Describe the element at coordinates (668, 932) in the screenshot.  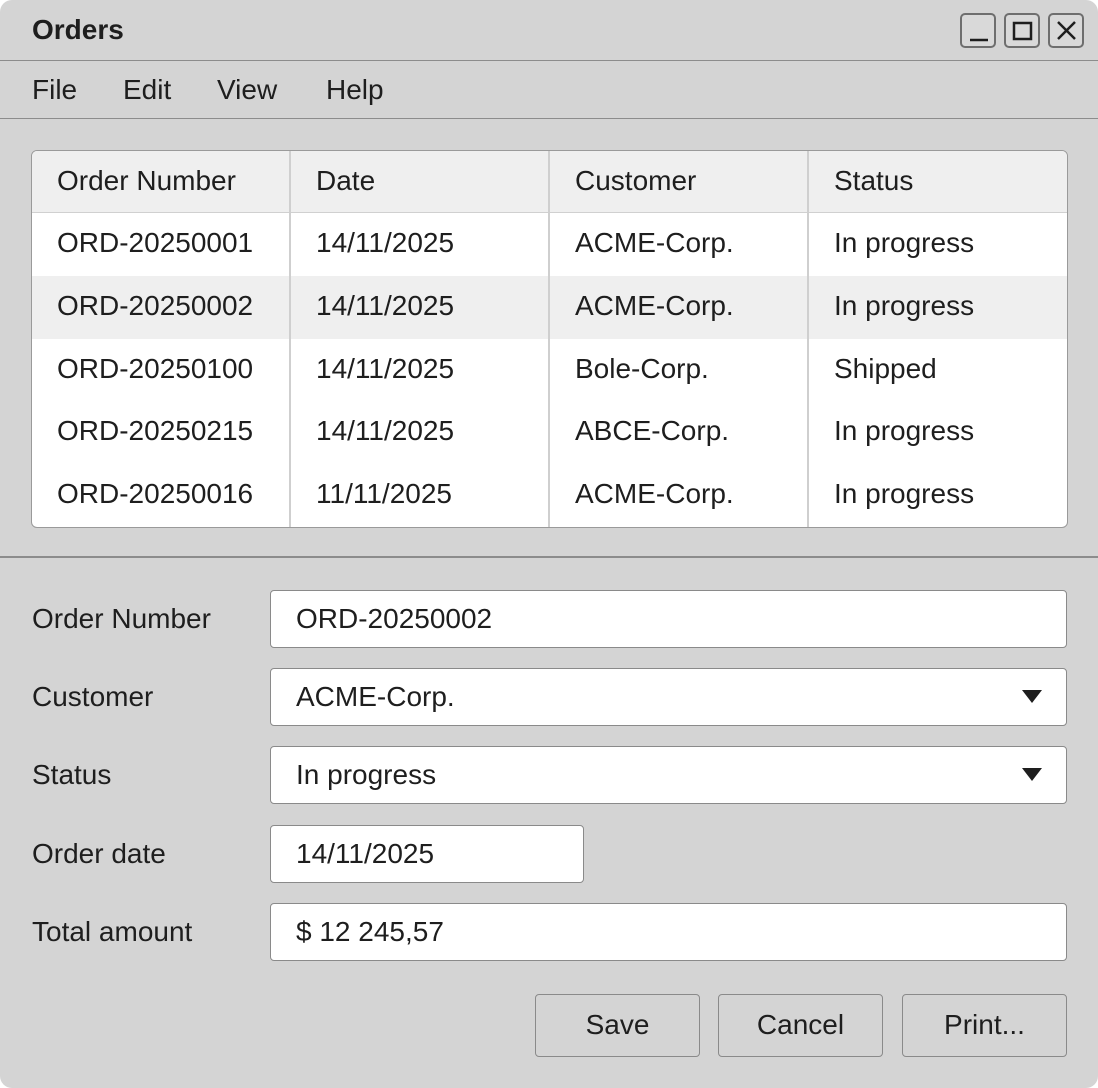
I see `total-amount-field: $ 12 245,57` at that location.